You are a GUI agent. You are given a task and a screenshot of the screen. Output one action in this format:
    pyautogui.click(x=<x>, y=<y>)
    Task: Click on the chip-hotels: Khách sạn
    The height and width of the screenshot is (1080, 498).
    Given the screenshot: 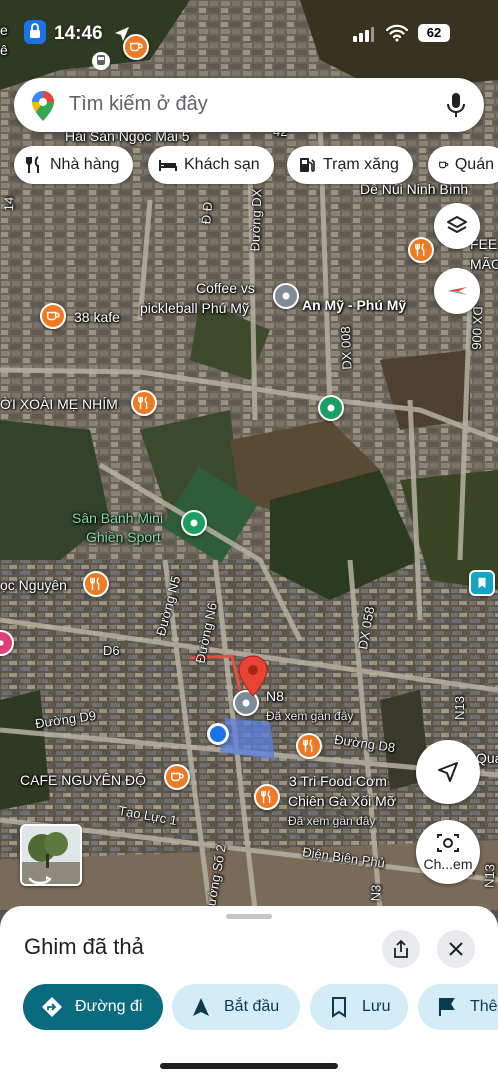 What is the action you would take?
    pyautogui.click(x=211, y=165)
    